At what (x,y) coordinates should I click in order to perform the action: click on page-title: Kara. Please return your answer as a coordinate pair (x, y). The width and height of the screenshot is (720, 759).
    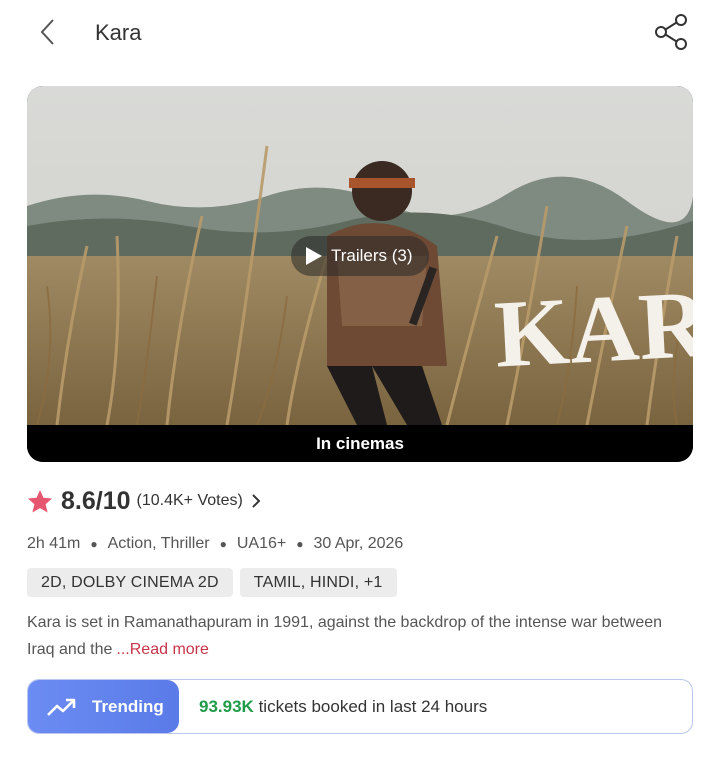
    Looking at the image, I should click on (118, 32).